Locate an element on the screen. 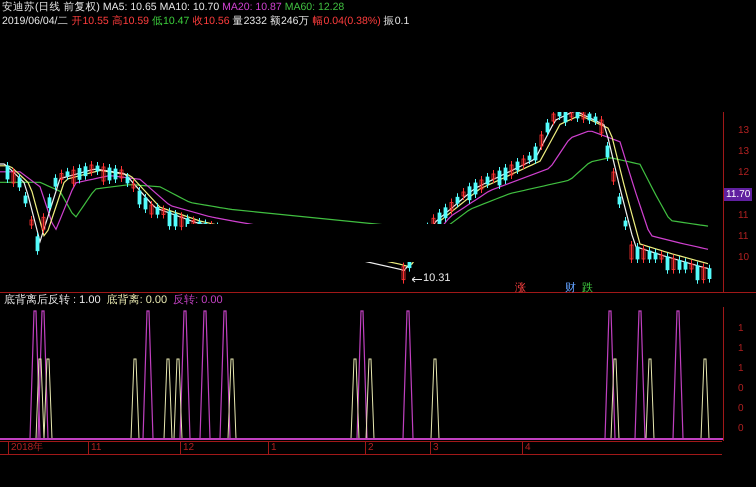  ma-value: MA60: 12.28 is located at coordinates (314, 7).